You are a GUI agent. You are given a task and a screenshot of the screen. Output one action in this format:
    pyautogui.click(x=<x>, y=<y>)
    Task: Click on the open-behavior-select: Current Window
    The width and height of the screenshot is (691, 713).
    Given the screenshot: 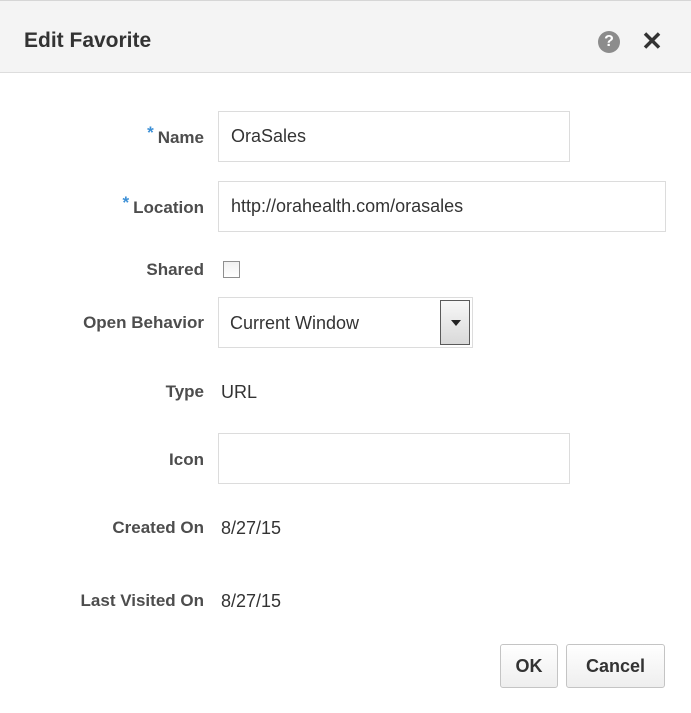 What is the action you would take?
    pyautogui.click(x=345, y=322)
    